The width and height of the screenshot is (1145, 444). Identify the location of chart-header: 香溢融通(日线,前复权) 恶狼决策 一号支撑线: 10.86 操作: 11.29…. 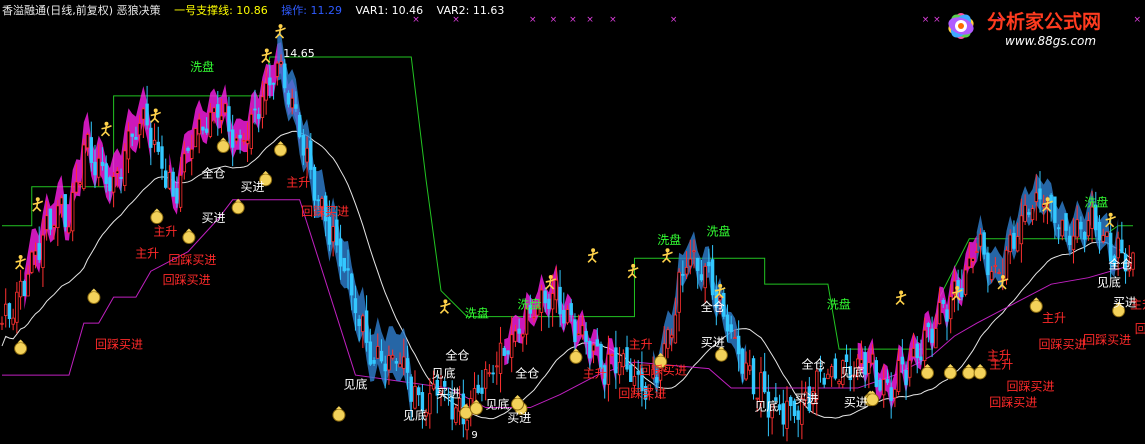
(258, 10).